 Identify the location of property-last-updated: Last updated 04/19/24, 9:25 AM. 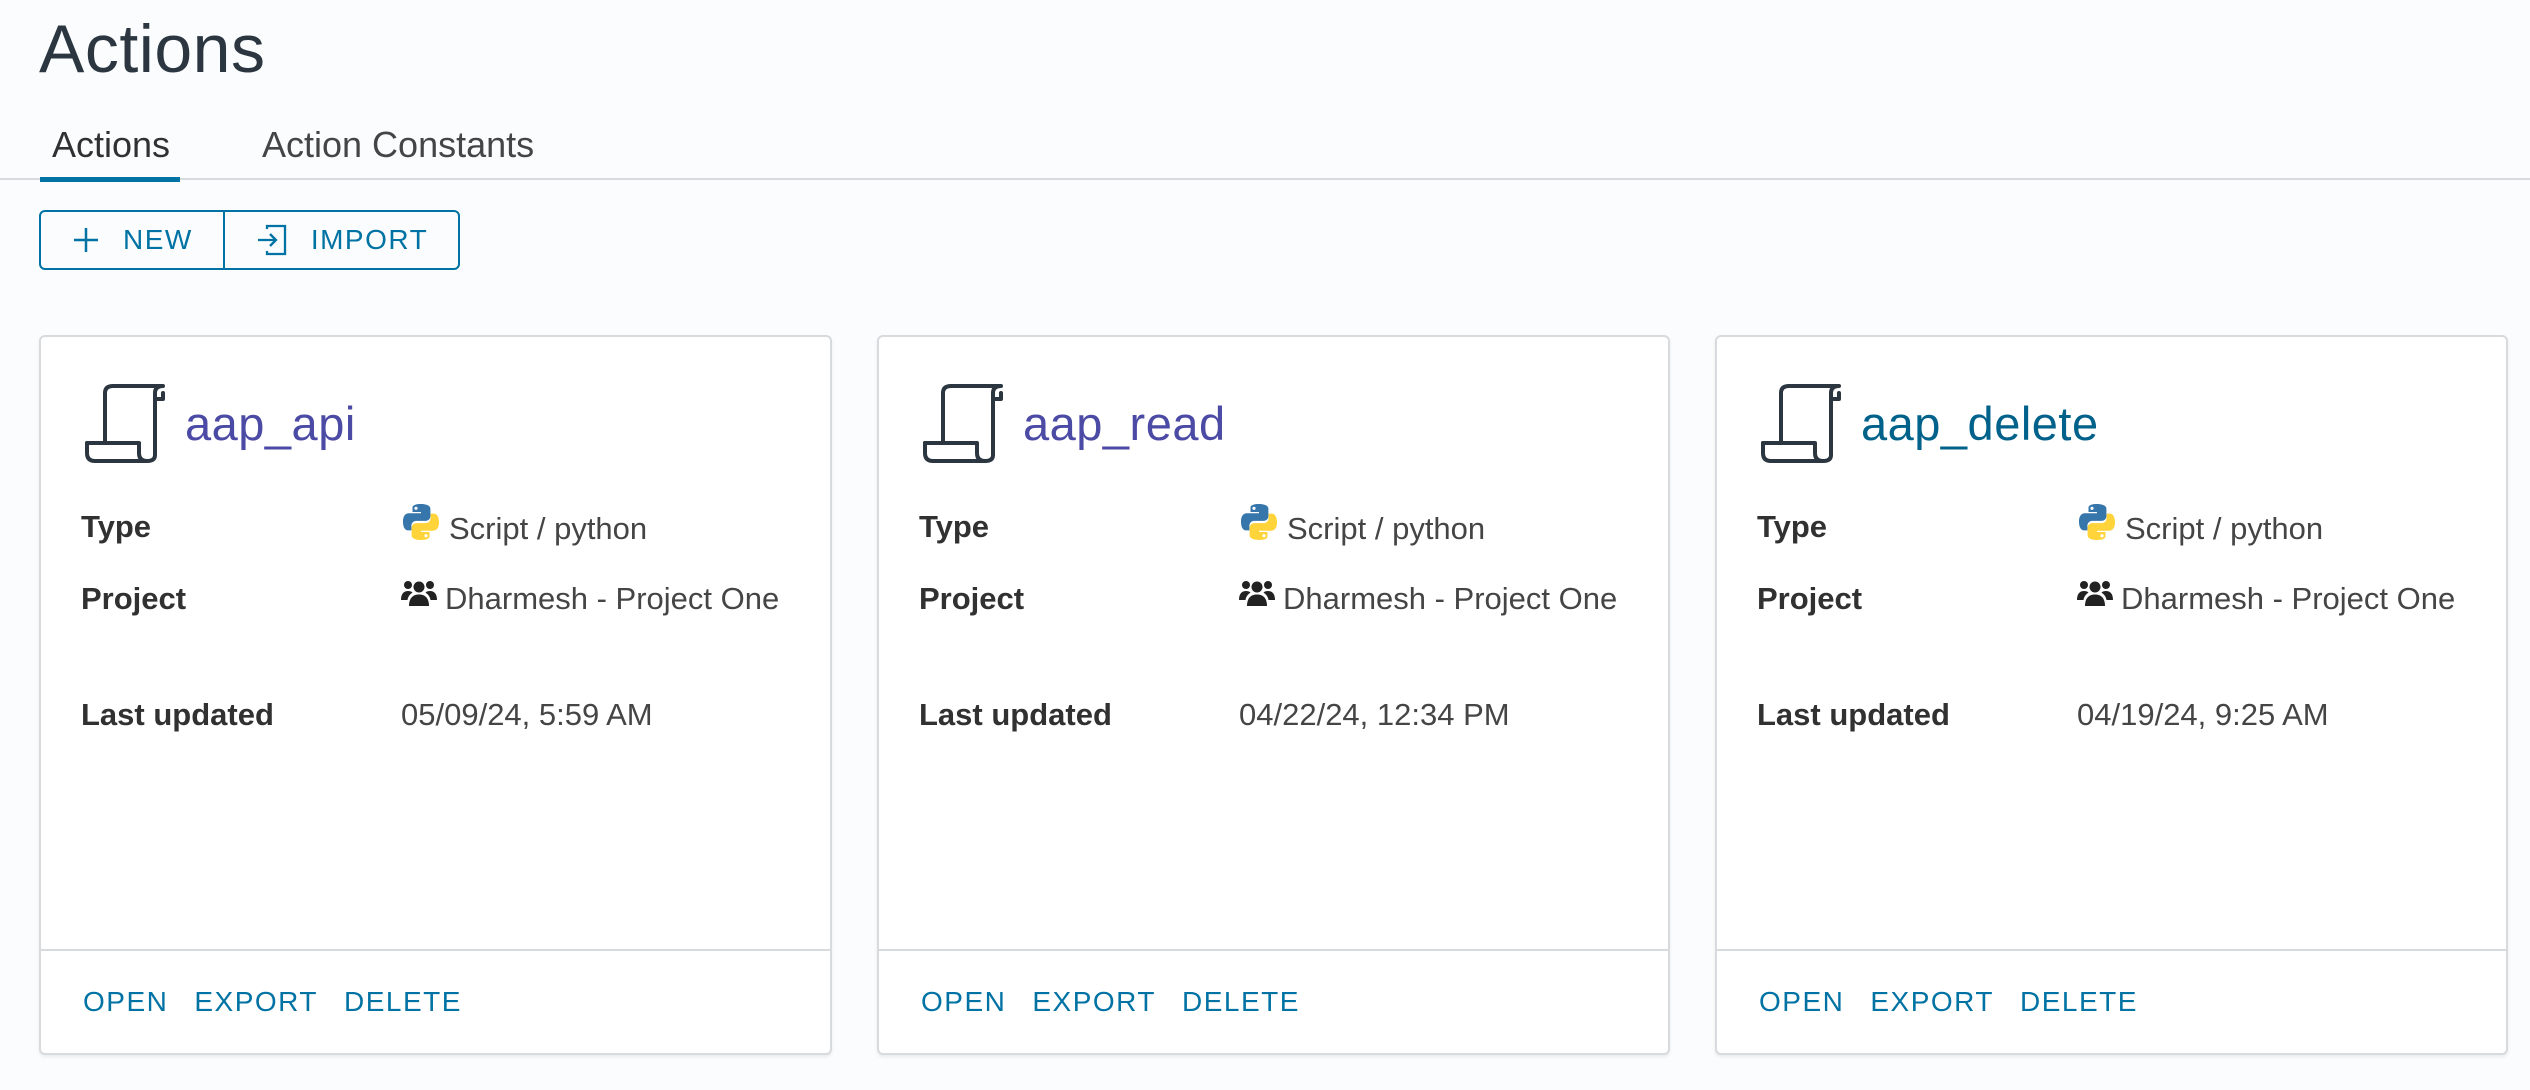
(2116, 723).